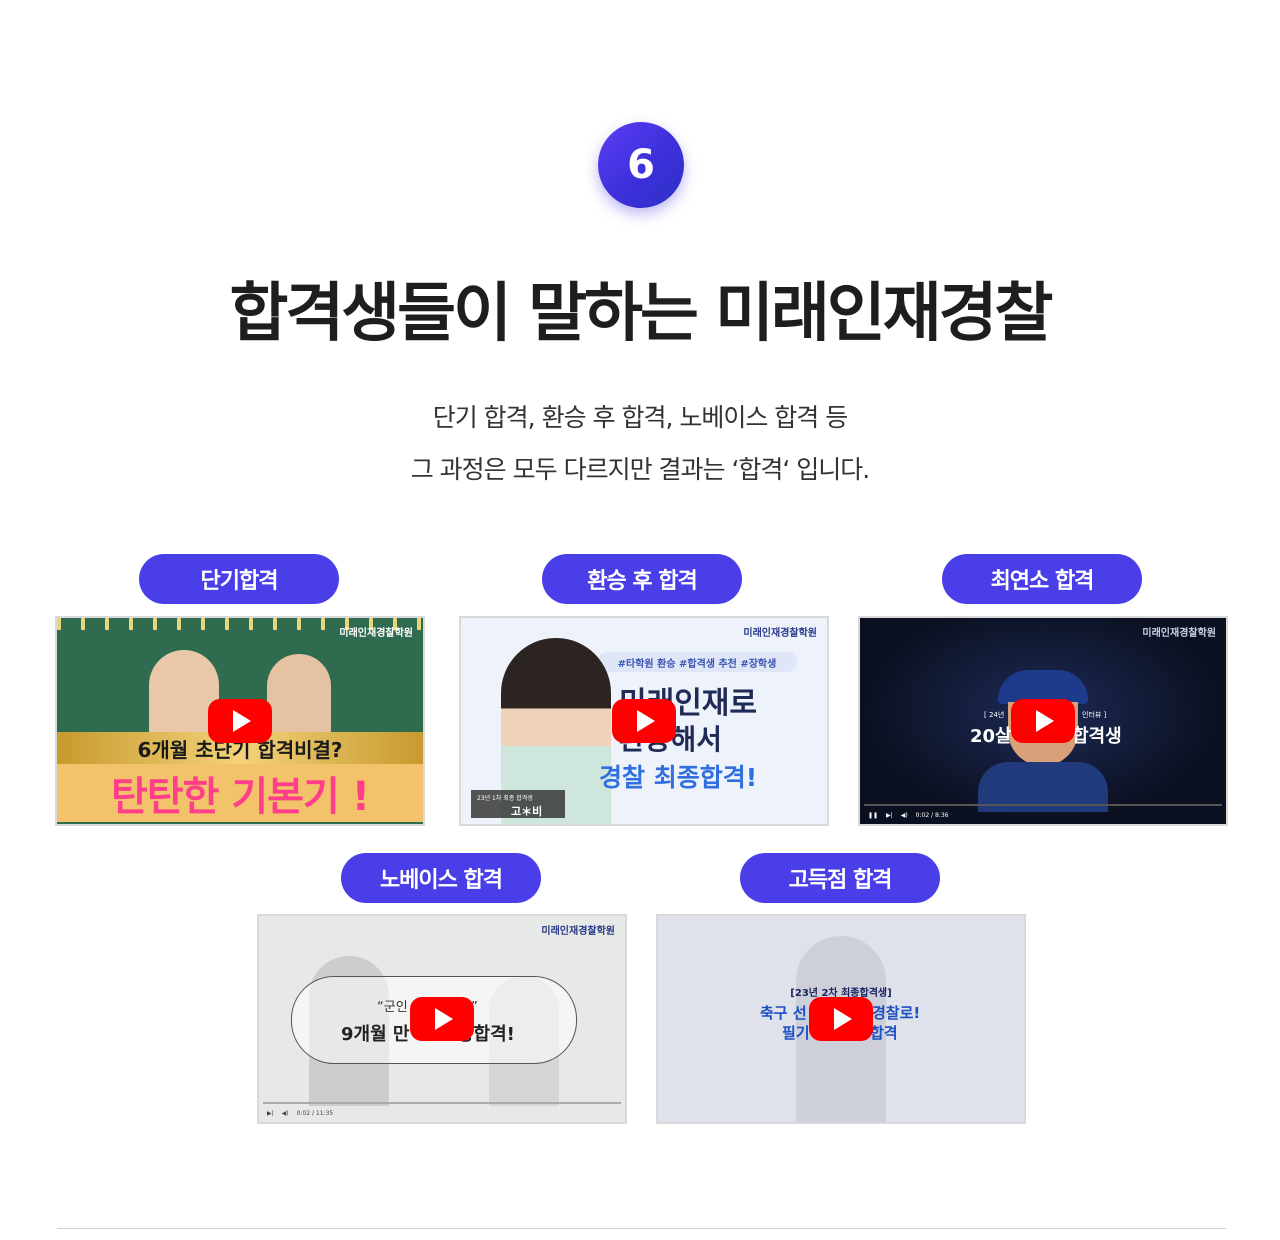 The image size is (1280, 1240). What do you see at coordinates (239, 579) in the screenshot?
I see `category-pill-short-term: 단기합격` at bounding box center [239, 579].